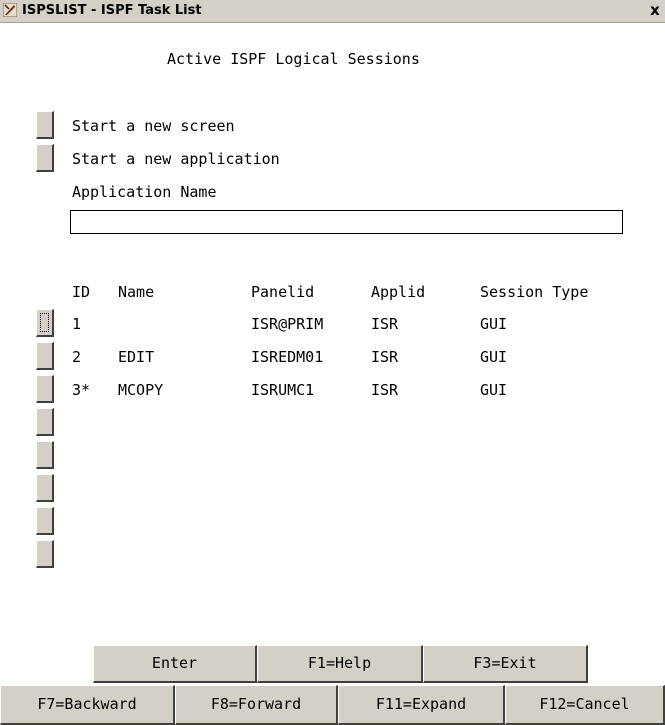 Image resolution: width=665 pixels, height=725 pixels. Describe the element at coordinates (144, 192) in the screenshot. I see `application-name-label: Application Name` at that location.